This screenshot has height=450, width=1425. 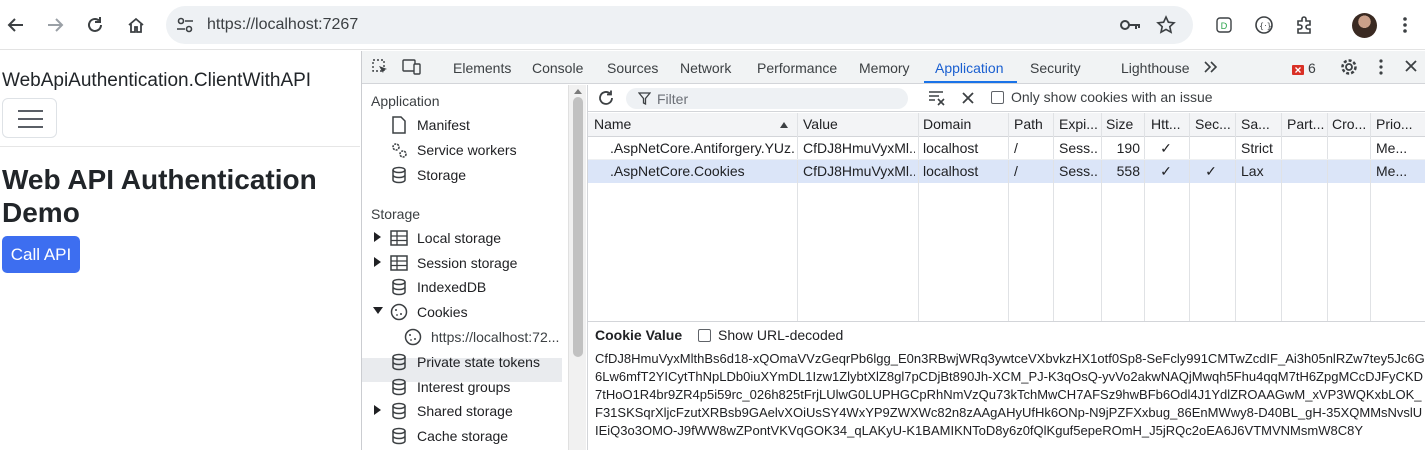 I want to click on issues-count: 6, so click(x=1312, y=68).